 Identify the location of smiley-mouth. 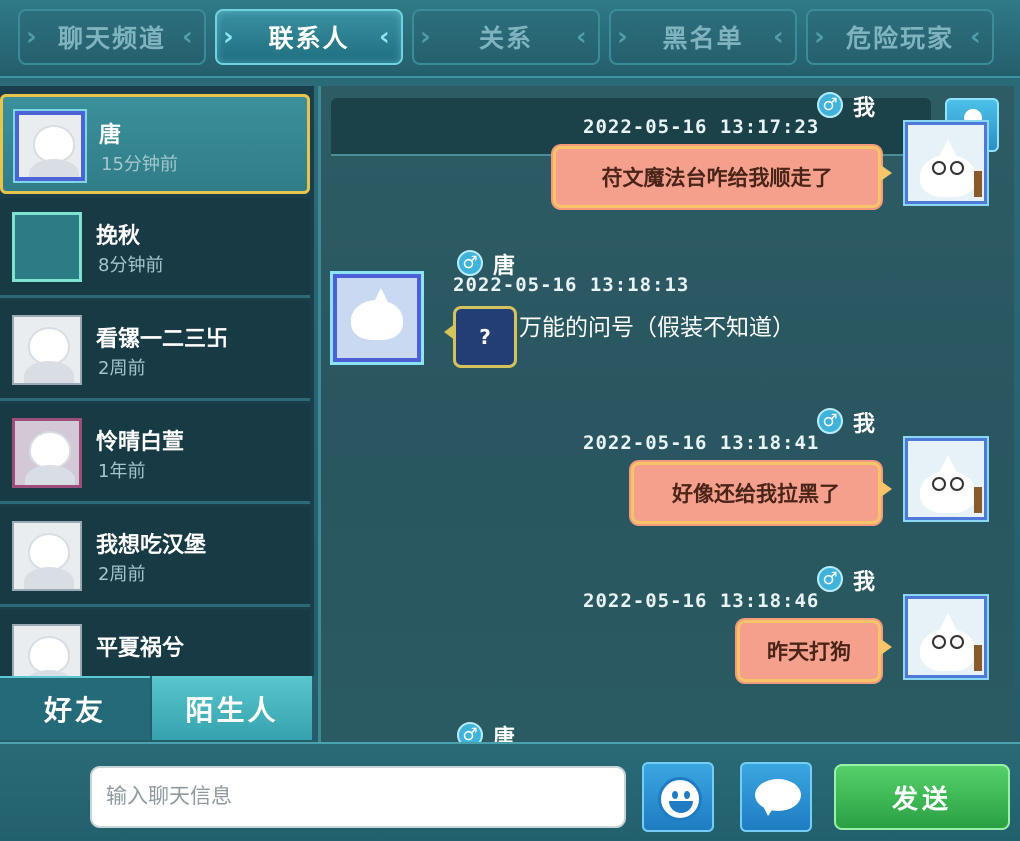
(681, 807).